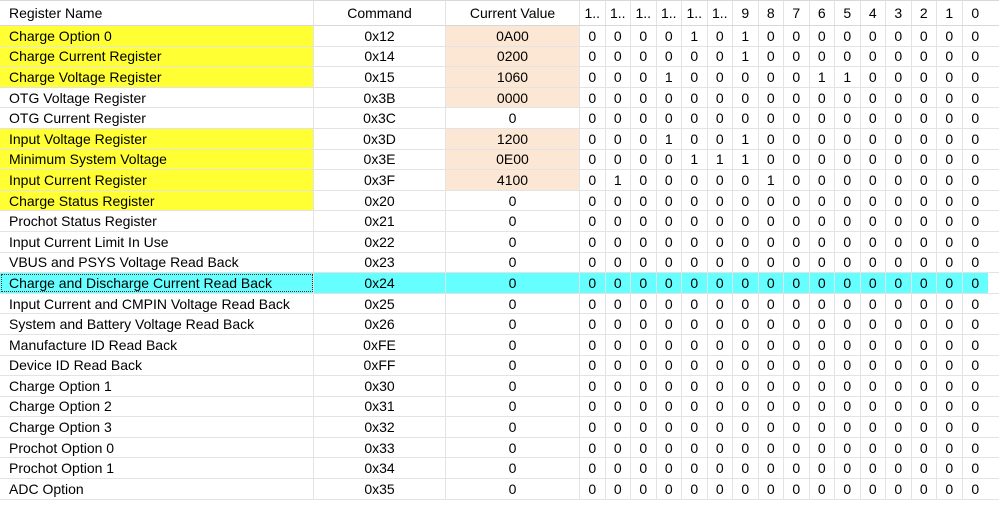 The width and height of the screenshot is (999, 516). I want to click on command-cell: 0xFE, so click(380, 344).